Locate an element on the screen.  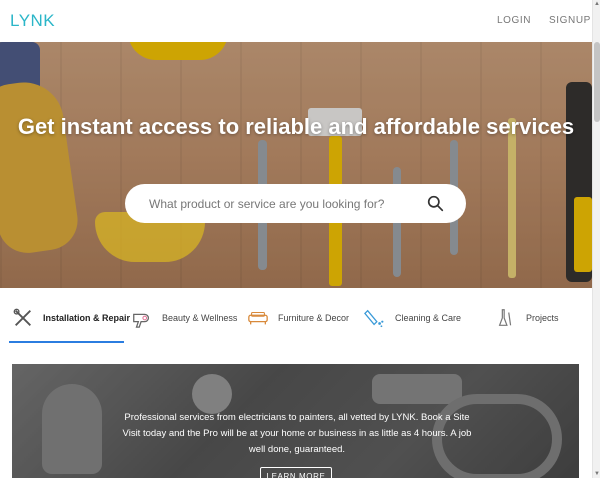
paint-brushes-icon is located at coordinates (505, 317).